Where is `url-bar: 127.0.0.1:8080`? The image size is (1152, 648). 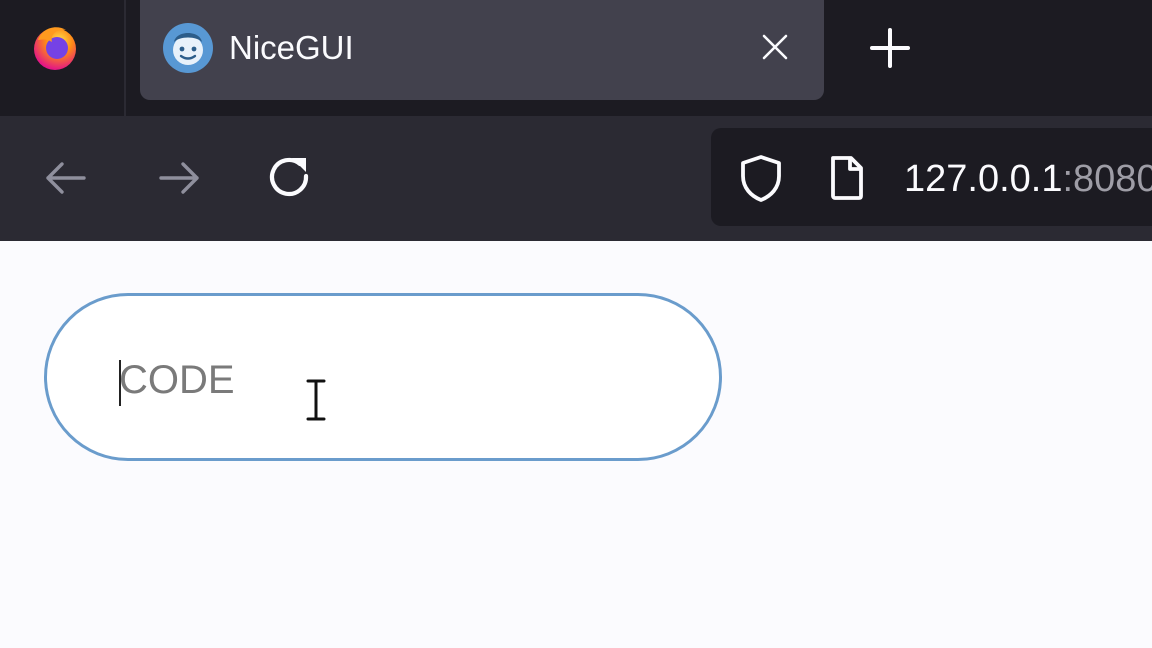
url-bar: 127.0.0.1:8080 is located at coordinates (931, 177).